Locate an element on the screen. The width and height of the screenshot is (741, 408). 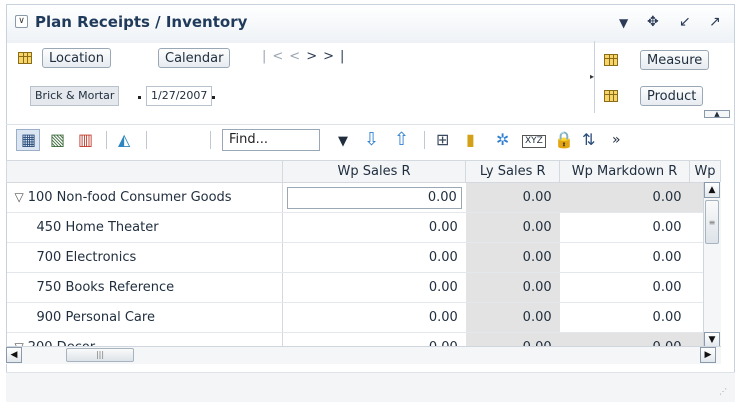
splitter-handle: ▸ is located at coordinates (592, 77).